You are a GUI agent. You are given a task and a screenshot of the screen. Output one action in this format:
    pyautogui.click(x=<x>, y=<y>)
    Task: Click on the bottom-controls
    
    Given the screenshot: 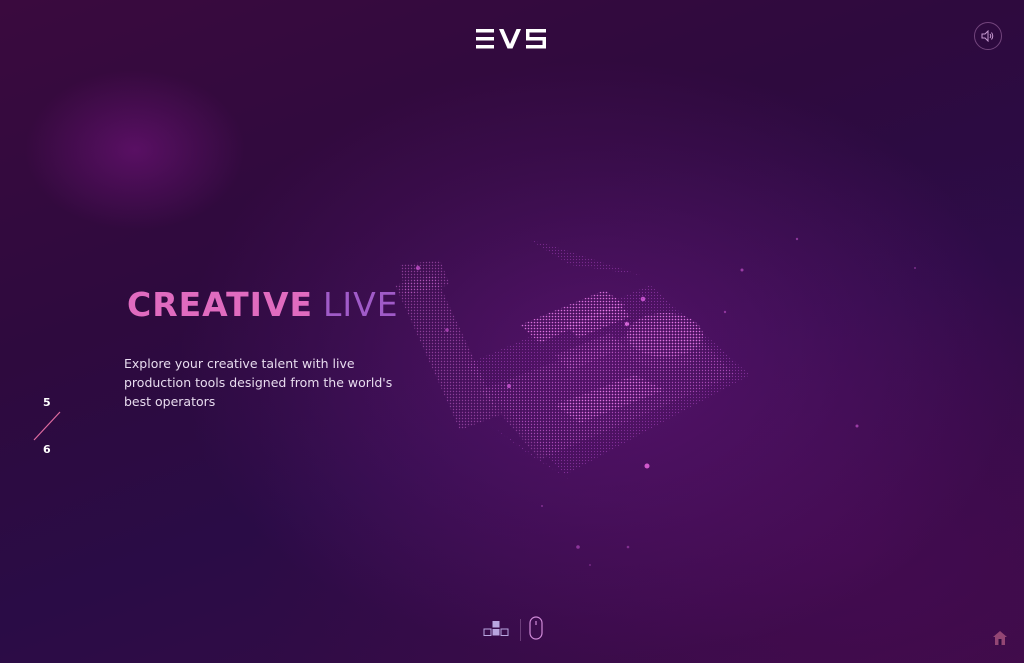 What is the action you would take?
    pyautogui.click(x=512, y=630)
    